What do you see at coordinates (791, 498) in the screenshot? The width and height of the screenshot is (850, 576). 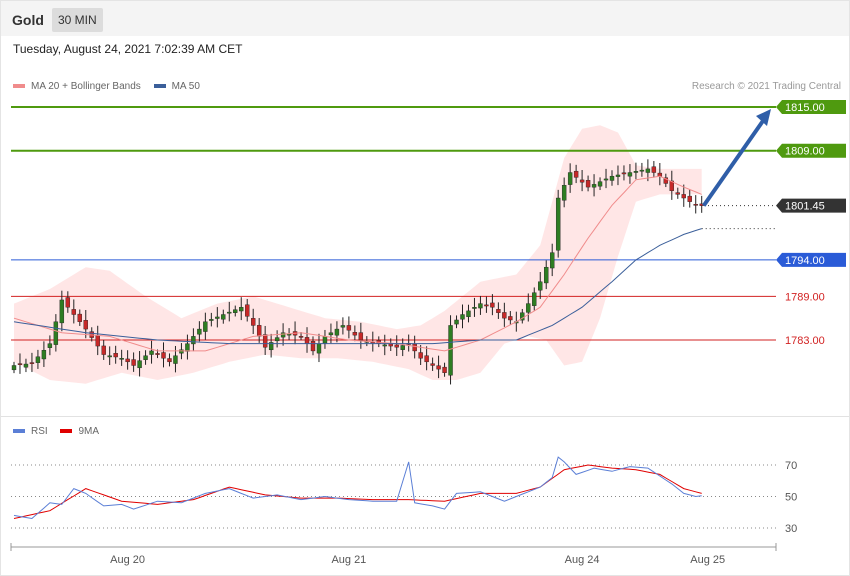 I see `rsi-level-label: 50` at bounding box center [791, 498].